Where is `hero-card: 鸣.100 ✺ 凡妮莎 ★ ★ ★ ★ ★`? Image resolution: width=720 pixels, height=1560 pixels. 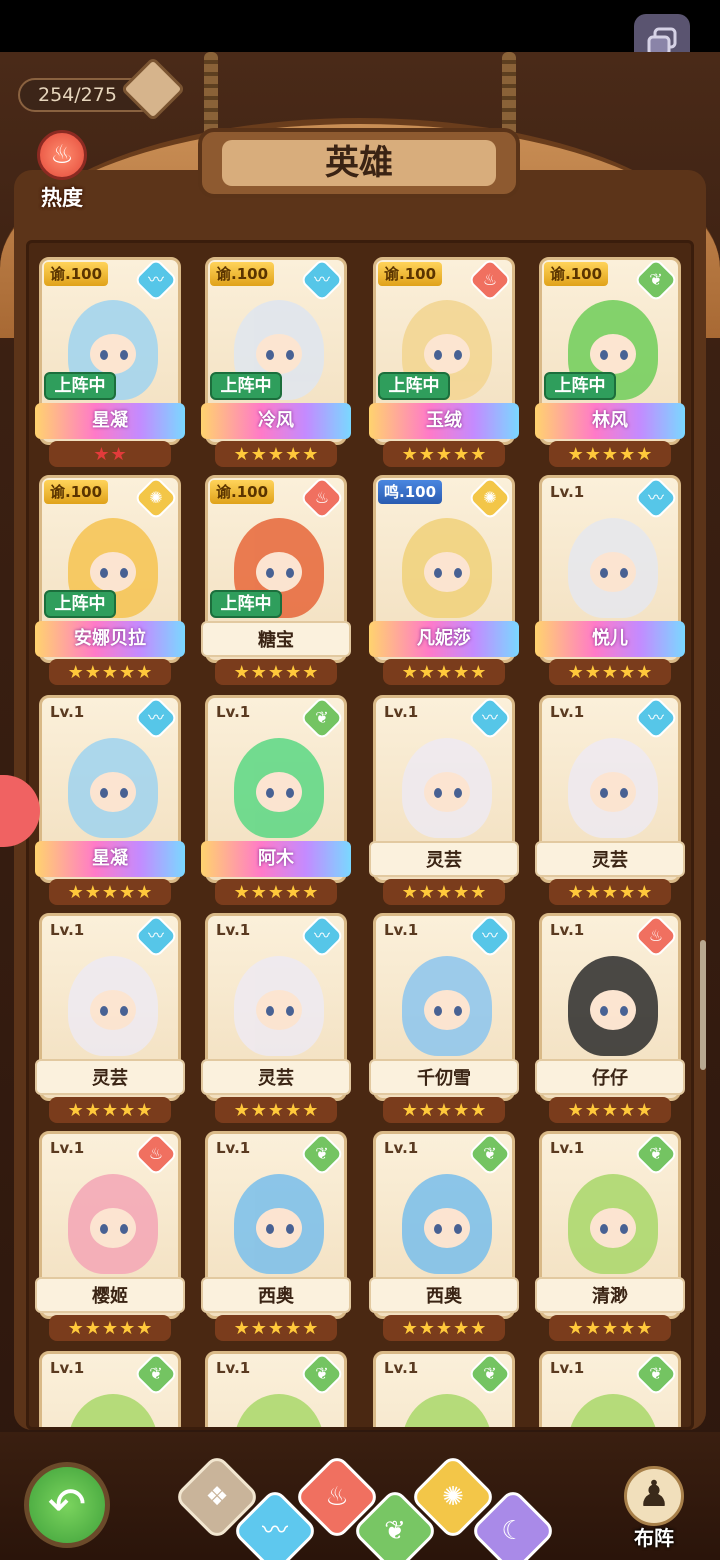
hero-card: 鸣.100 ✺ 凡妮莎 ★ ★ ★ ★ ★ is located at coordinates (444, 581).